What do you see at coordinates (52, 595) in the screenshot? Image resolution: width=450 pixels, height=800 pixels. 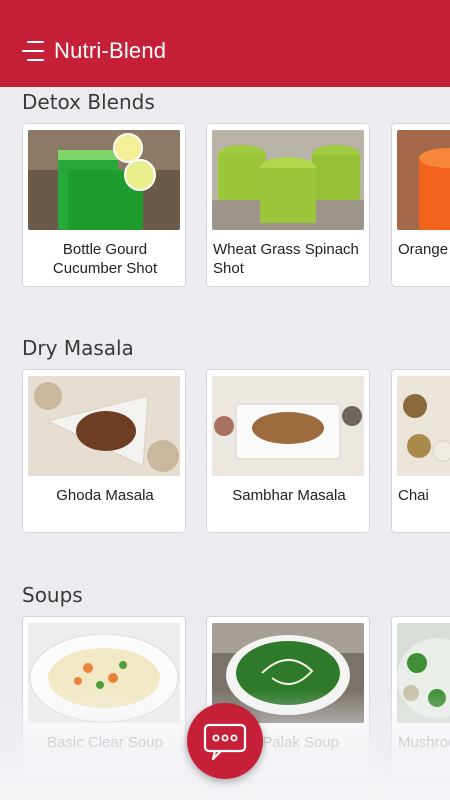 I see `section-title: Soups` at bounding box center [52, 595].